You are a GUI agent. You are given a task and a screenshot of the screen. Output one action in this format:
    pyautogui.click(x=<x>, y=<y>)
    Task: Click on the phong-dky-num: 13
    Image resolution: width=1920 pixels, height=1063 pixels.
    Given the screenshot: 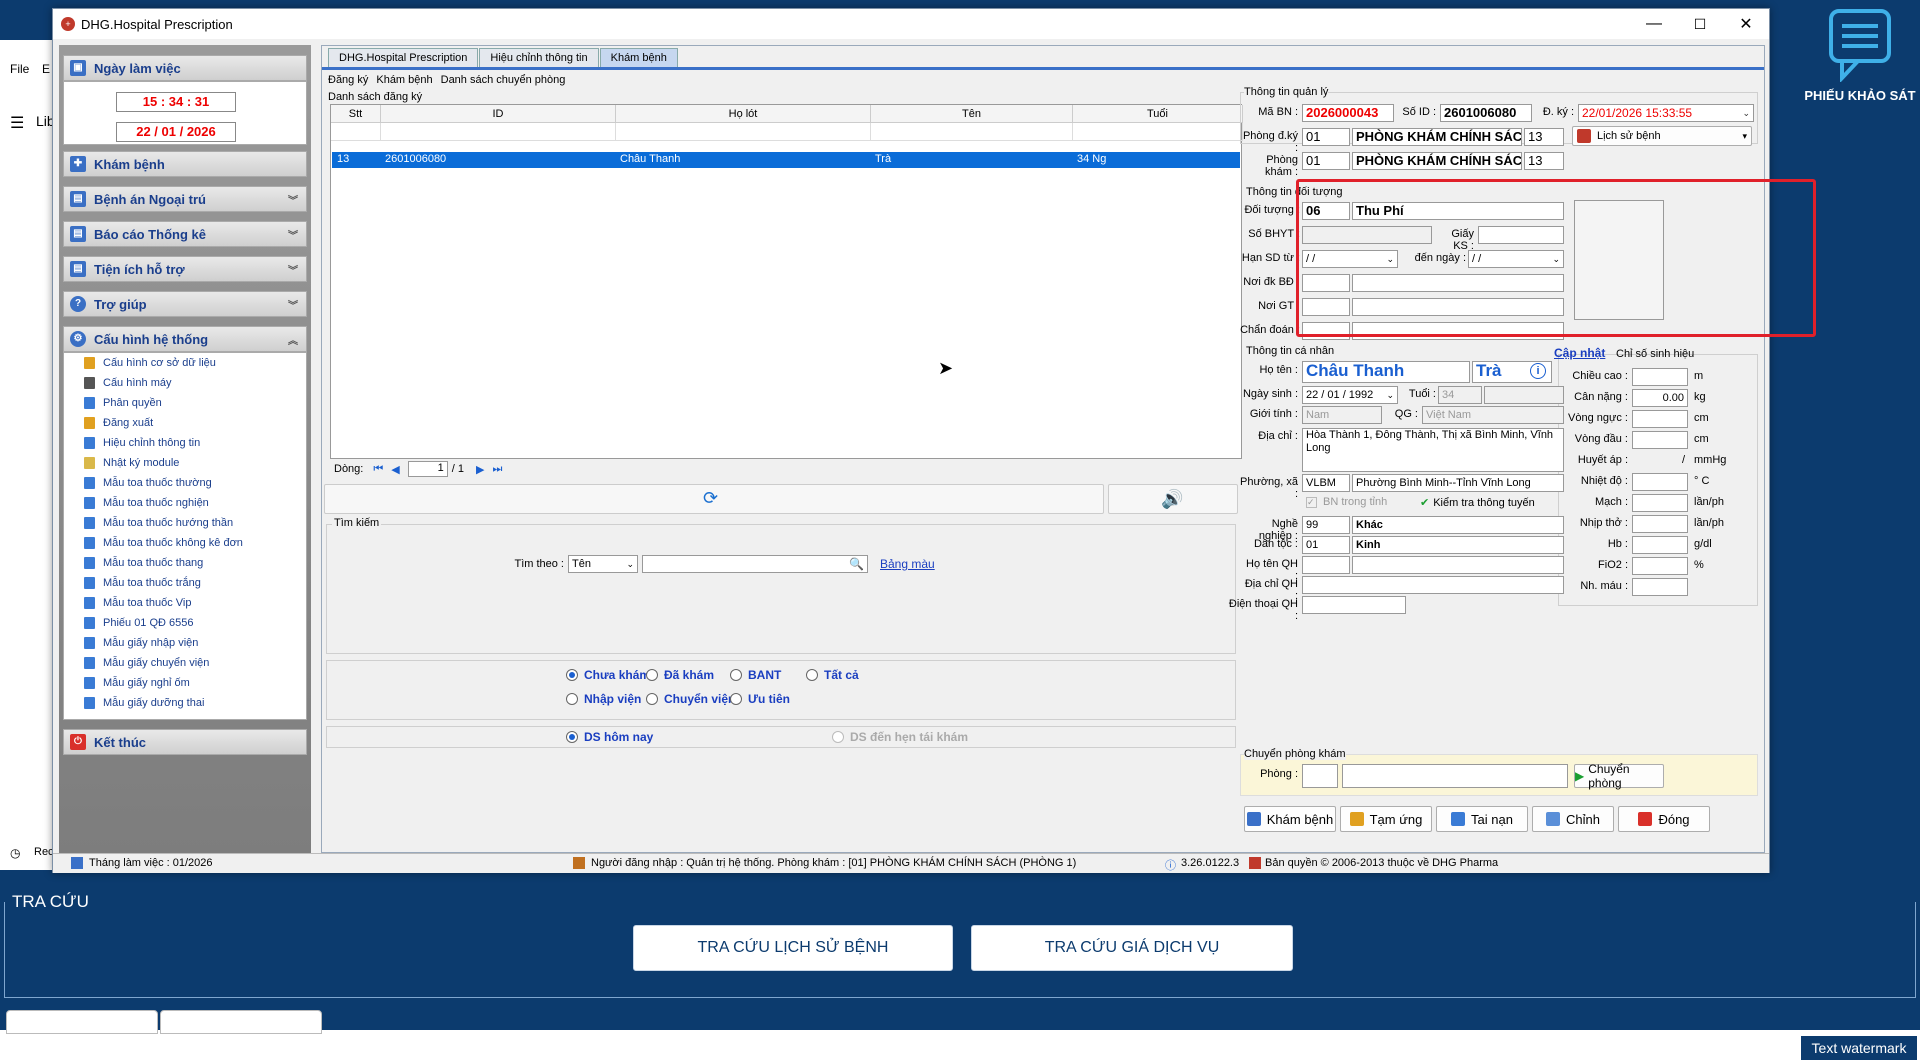 What is the action you would take?
    pyautogui.click(x=1544, y=137)
    